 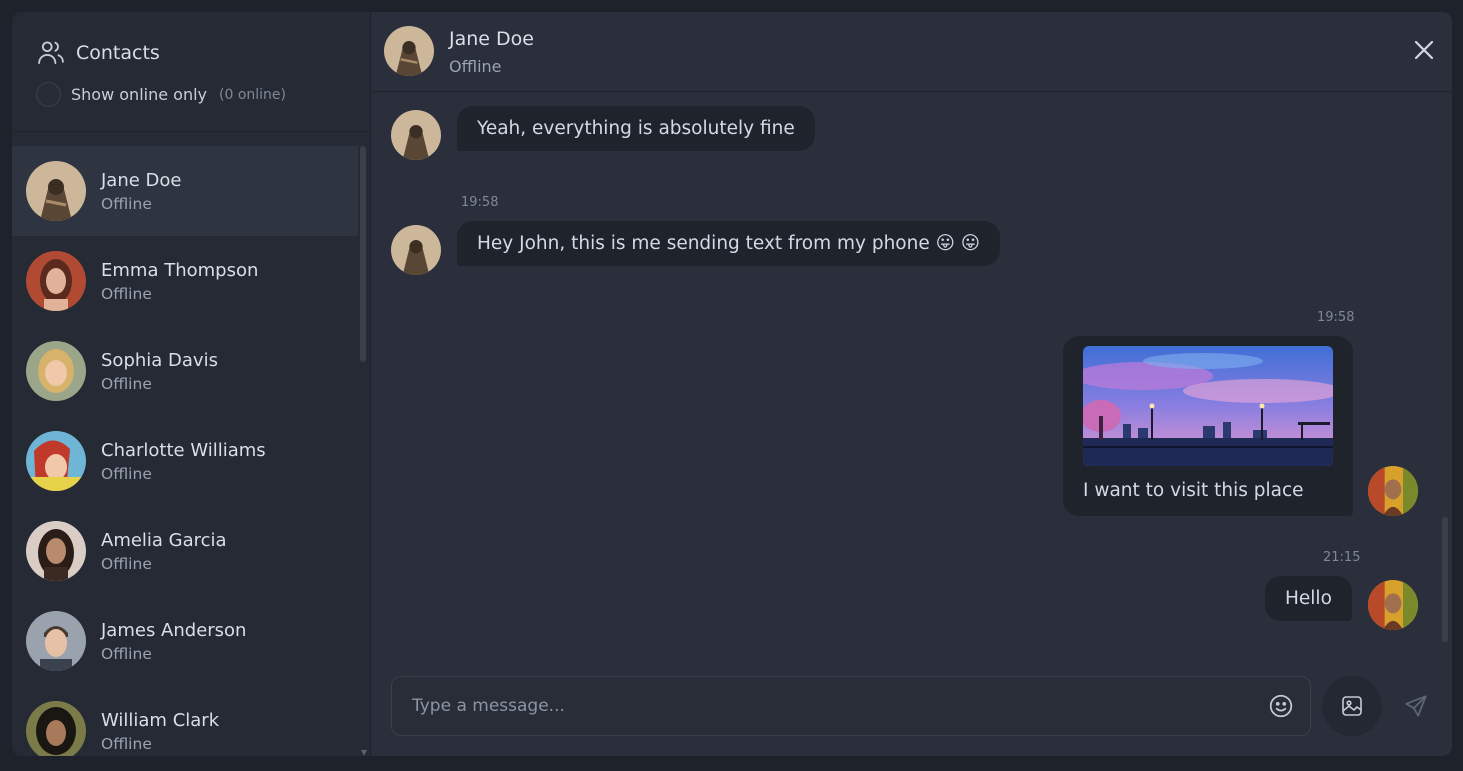 What do you see at coordinates (1281, 706) in the screenshot?
I see `smiley-icon` at bounding box center [1281, 706].